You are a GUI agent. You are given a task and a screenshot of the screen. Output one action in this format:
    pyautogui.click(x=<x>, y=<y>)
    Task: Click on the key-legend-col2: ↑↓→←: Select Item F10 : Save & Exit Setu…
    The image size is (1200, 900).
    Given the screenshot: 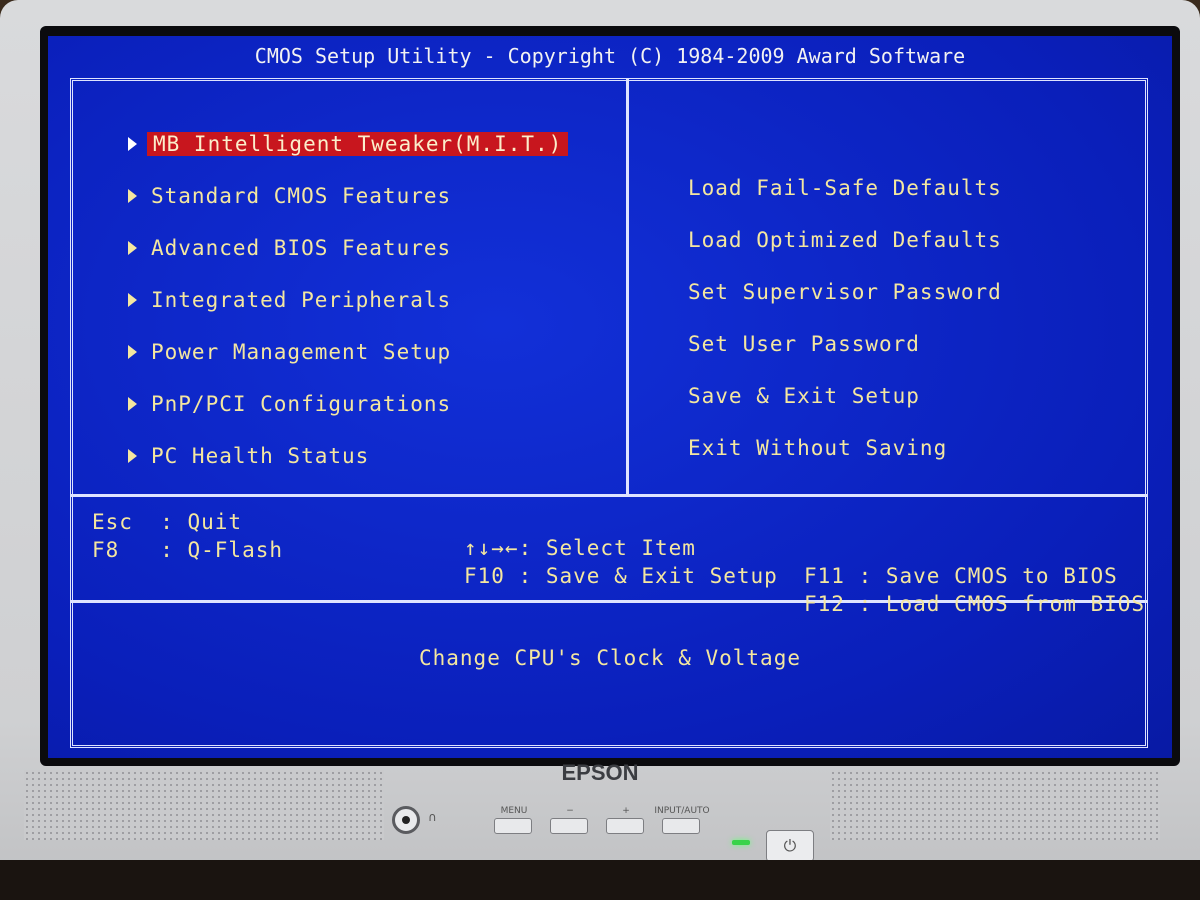 What is the action you would take?
    pyautogui.click(x=621, y=562)
    